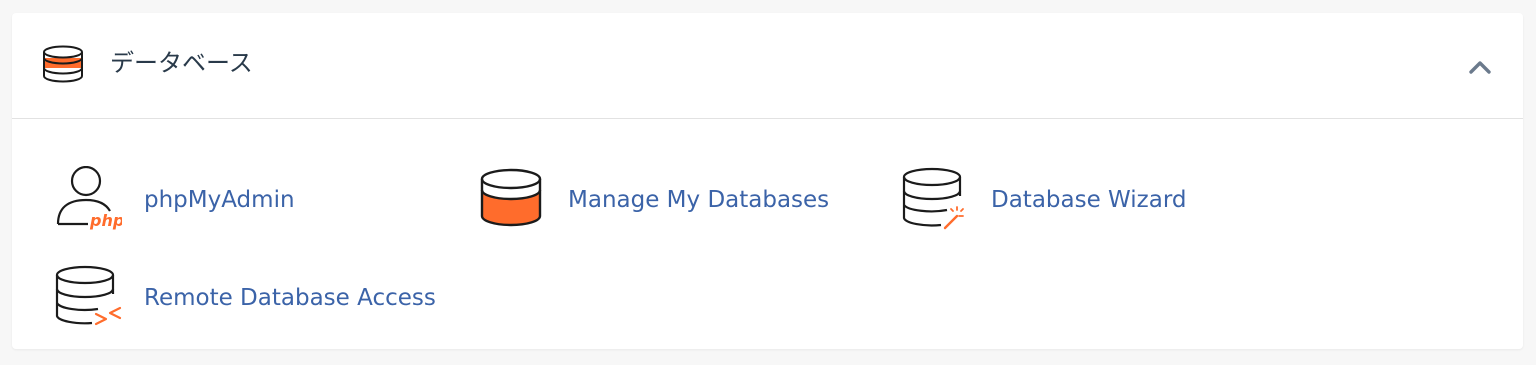 This screenshot has height=365, width=1536. Describe the element at coordinates (88, 298) in the screenshot. I see `remote-database-icon` at that location.